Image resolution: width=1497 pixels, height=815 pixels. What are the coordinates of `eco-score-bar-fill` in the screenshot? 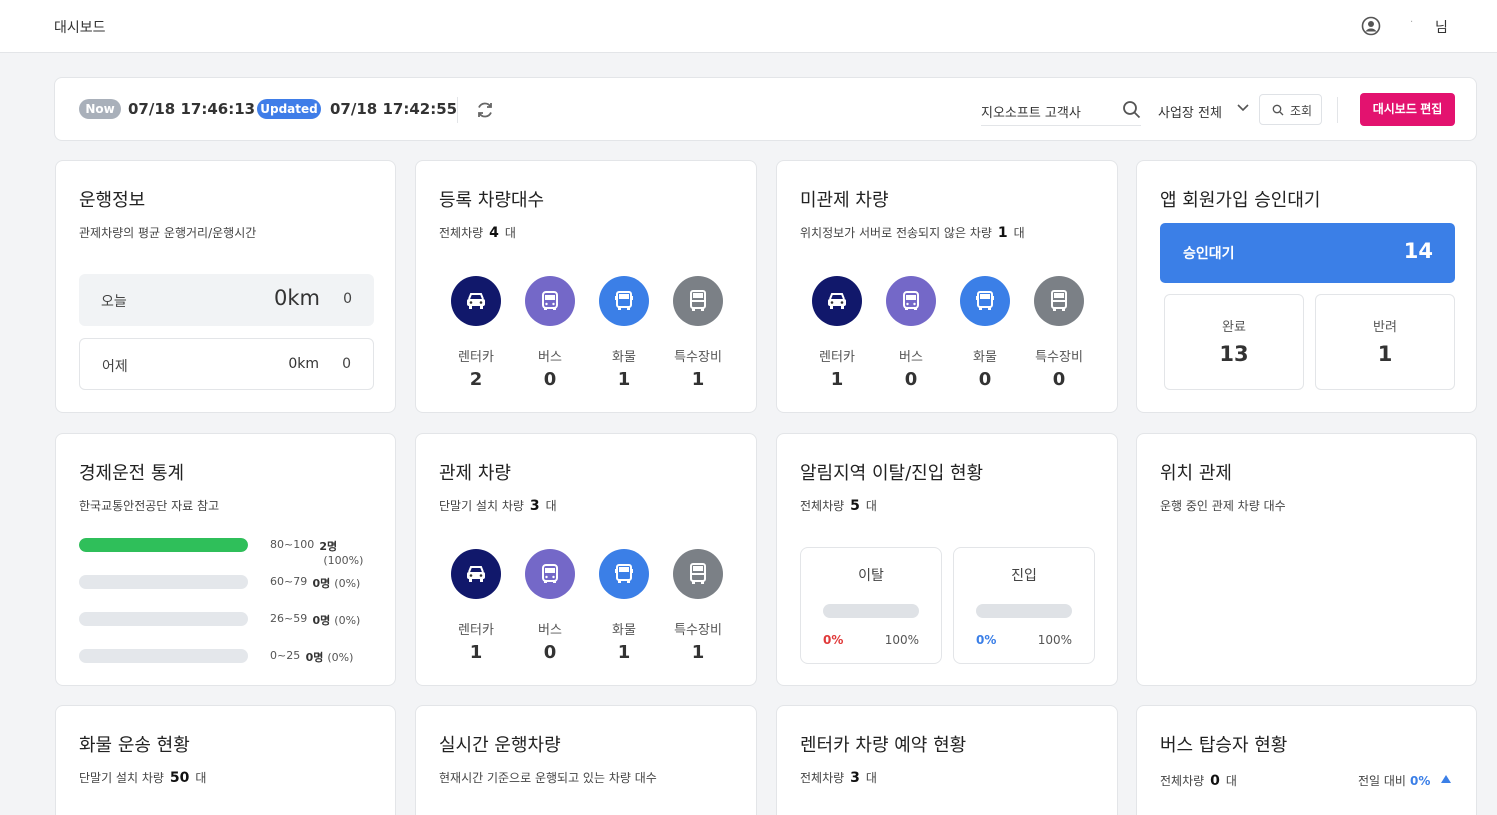 It's located at (163, 545).